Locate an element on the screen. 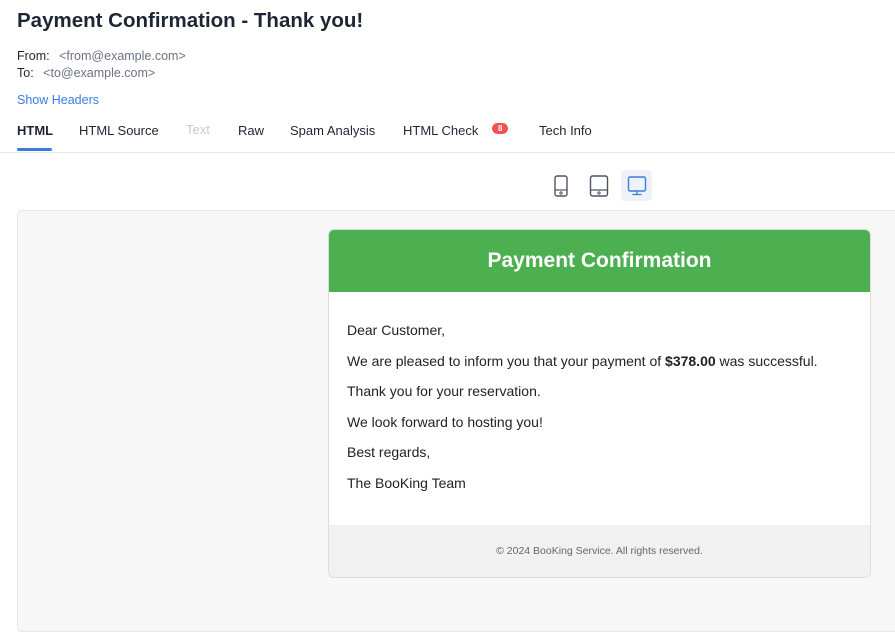 The height and width of the screenshot is (632, 895). payment-line-suffix: was successful. is located at coordinates (766, 360).